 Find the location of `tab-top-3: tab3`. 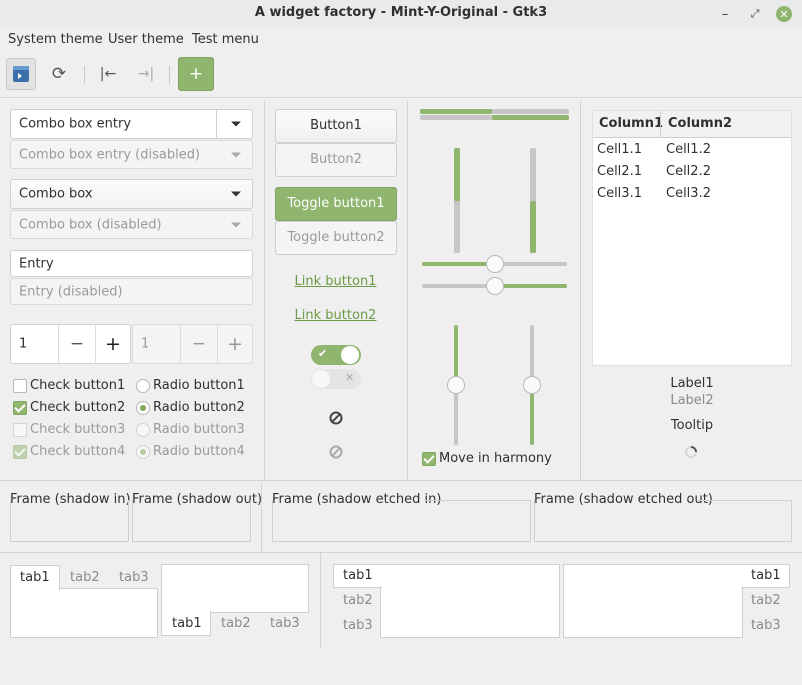

tab-top-3: tab3 is located at coordinates (134, 577).